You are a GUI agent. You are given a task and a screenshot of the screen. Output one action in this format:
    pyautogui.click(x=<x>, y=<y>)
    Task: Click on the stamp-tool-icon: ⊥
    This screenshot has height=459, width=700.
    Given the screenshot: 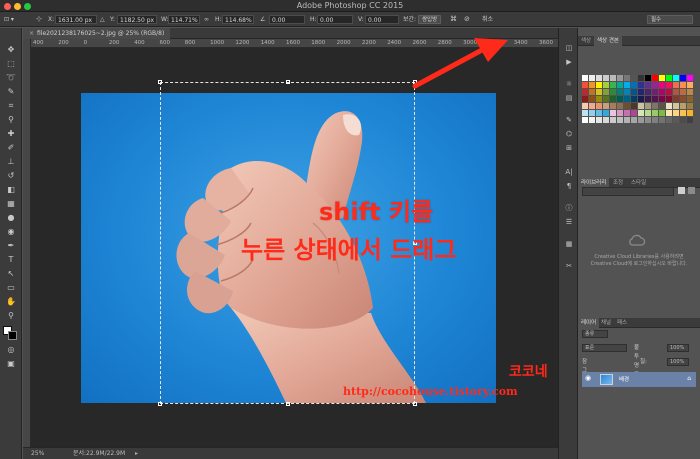 What is the action you would take?
    pyautogui.click(x=11, y=162)
    